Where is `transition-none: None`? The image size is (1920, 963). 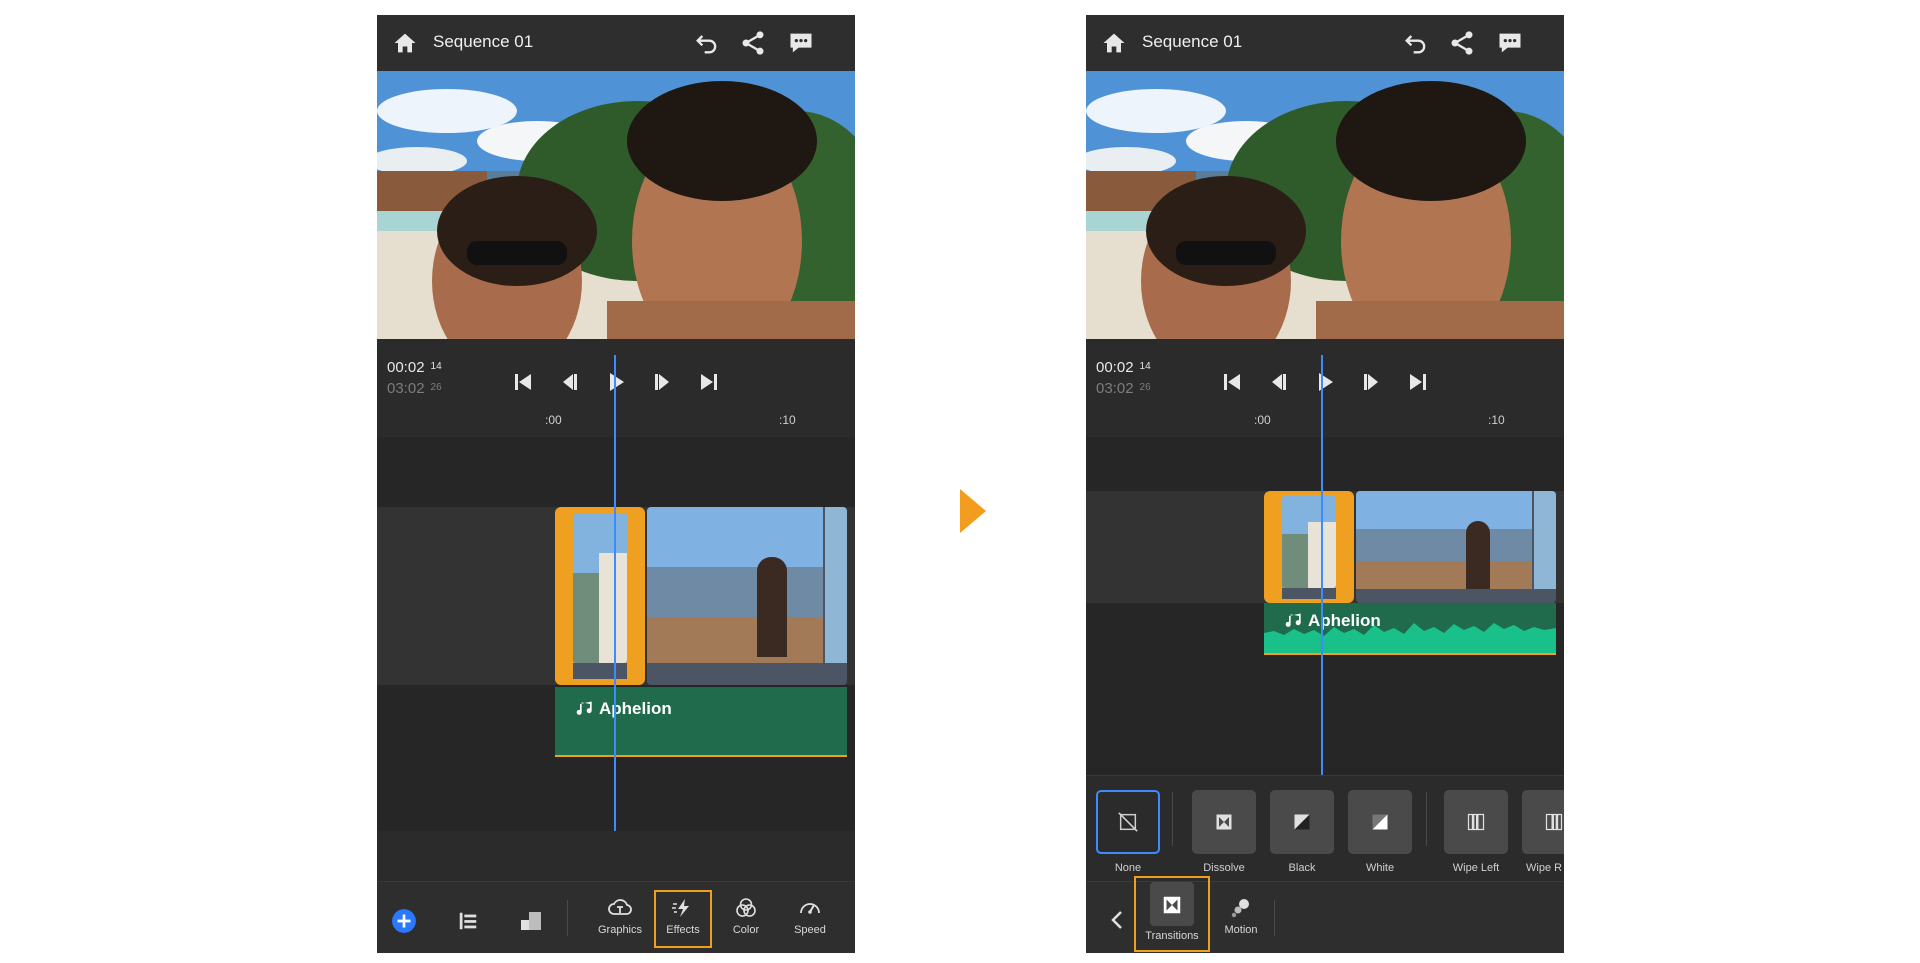
transition-none: None is located at coordinates (1128, 832).